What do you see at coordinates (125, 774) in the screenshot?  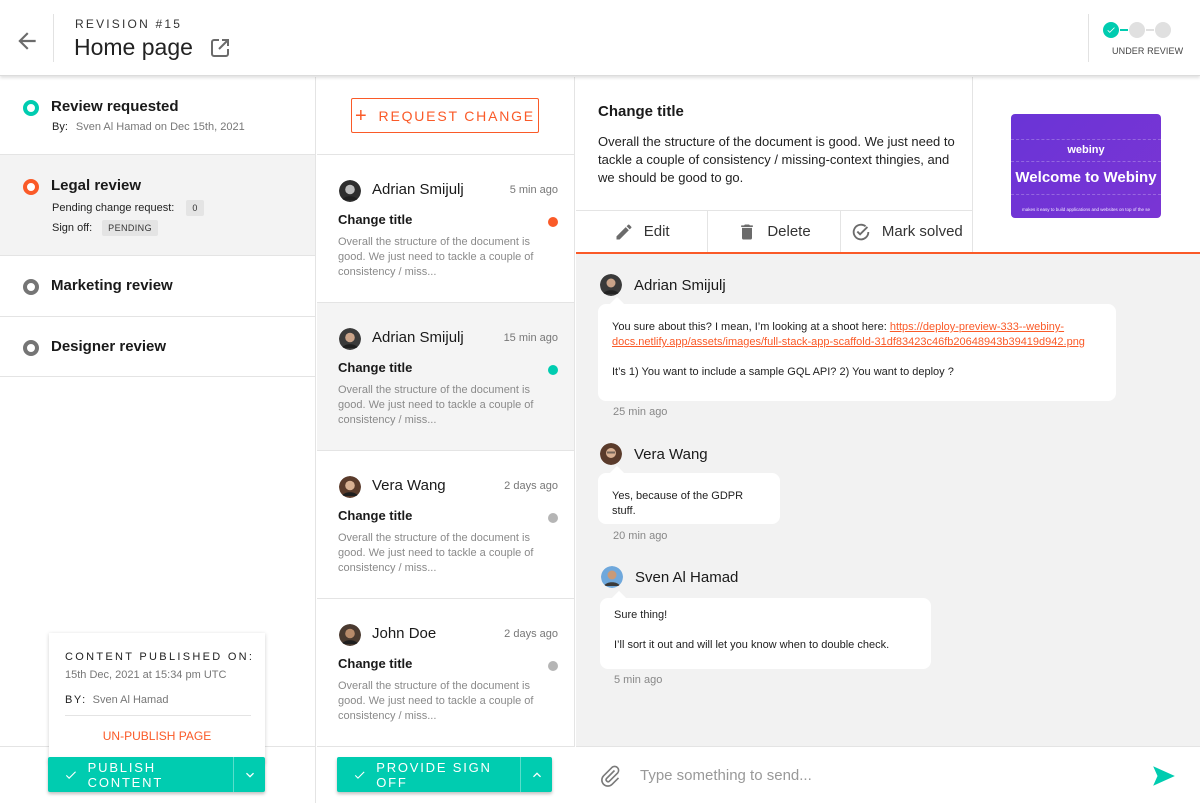 I see `publish-content-label: PUBLISH CONTENT` at bounding box center [125, 774].